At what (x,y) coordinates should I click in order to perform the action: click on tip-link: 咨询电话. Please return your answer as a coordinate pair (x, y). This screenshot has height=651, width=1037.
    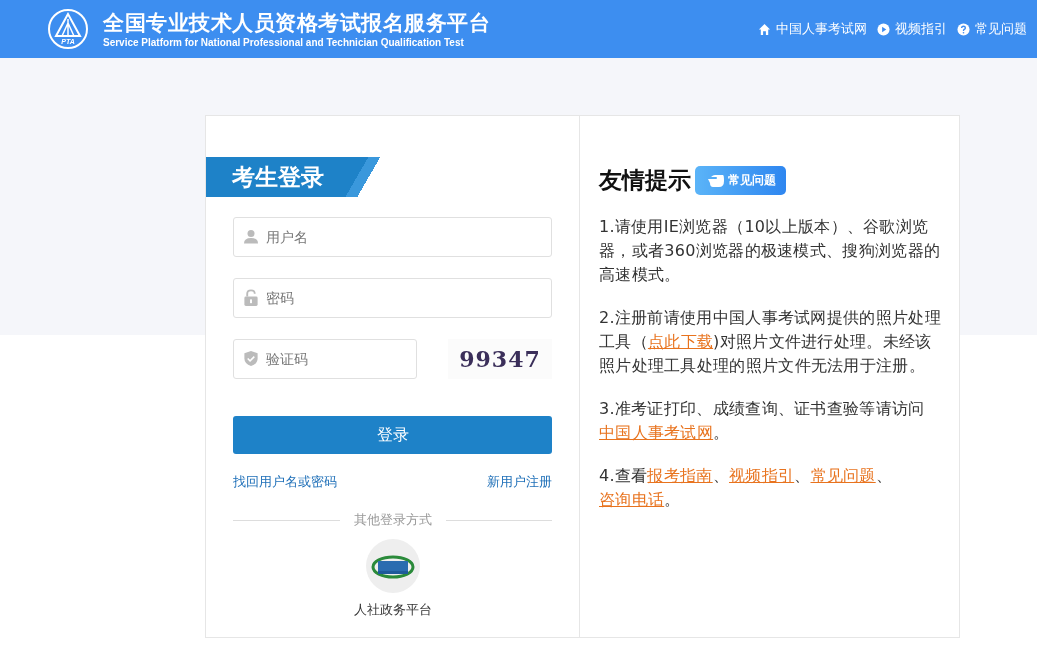
    Looking at the image, I should click on (632, 499).